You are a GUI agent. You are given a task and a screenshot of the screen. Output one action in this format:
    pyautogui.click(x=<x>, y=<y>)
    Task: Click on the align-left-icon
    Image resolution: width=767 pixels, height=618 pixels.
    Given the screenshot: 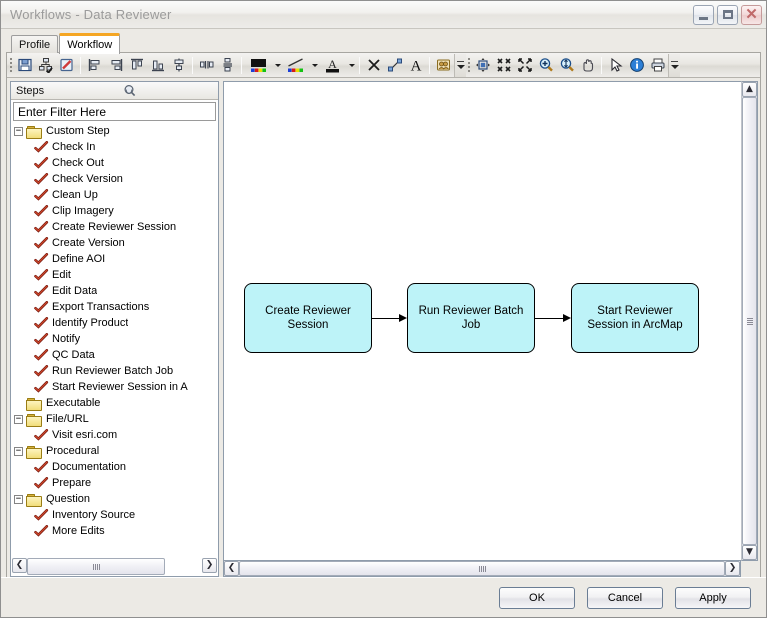 What is the action you would take?
    pyautogui.click(x=94, y=65)
    